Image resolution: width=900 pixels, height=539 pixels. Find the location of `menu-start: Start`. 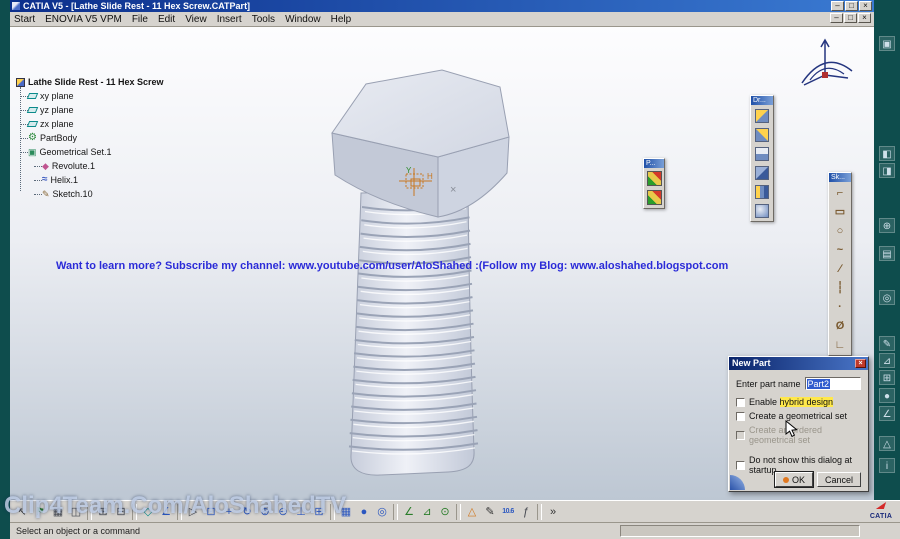

menu-start: Start is located at coordinates (24, 19).